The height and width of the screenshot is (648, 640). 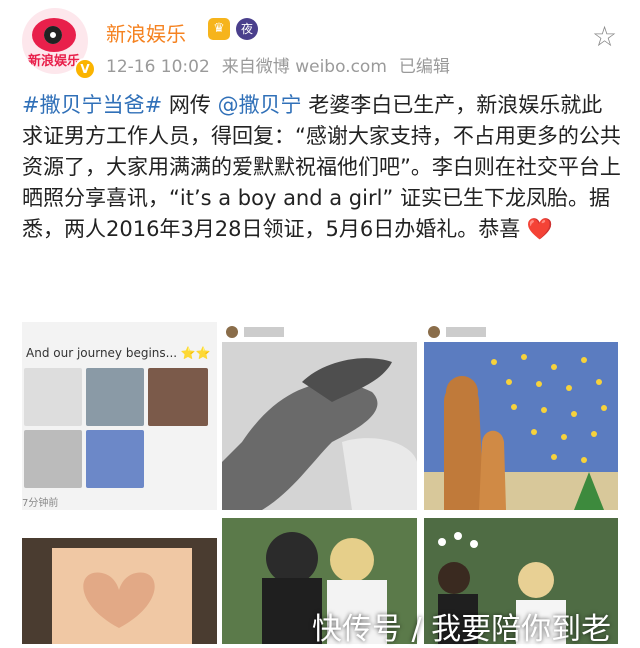 I want to click on night-badge: 夜, so click(x=247, y=29).